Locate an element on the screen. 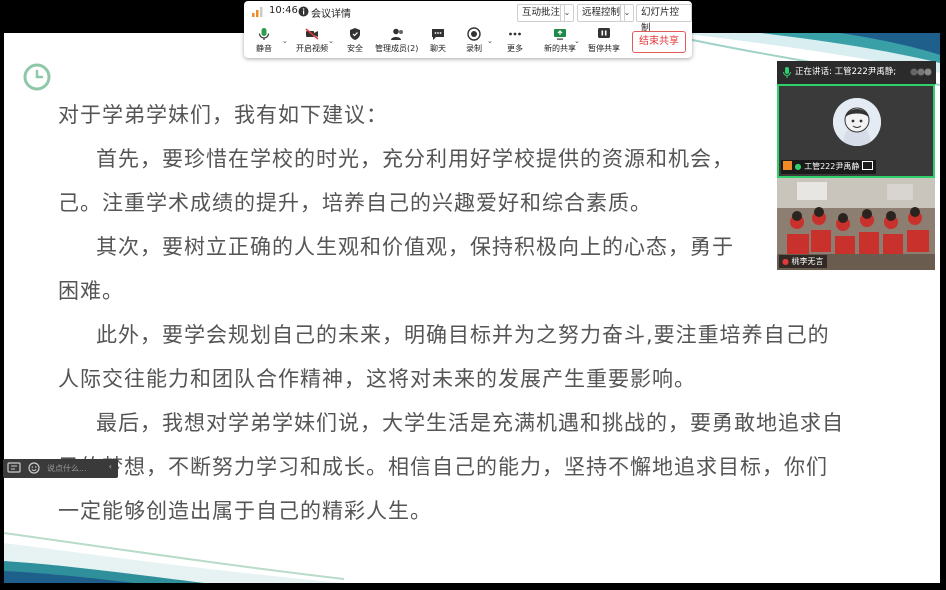 Image resolution: width=946 pixels, height=590 pixels. manage-members-label: 管理成员(2) is located at coordinates (397, 48).